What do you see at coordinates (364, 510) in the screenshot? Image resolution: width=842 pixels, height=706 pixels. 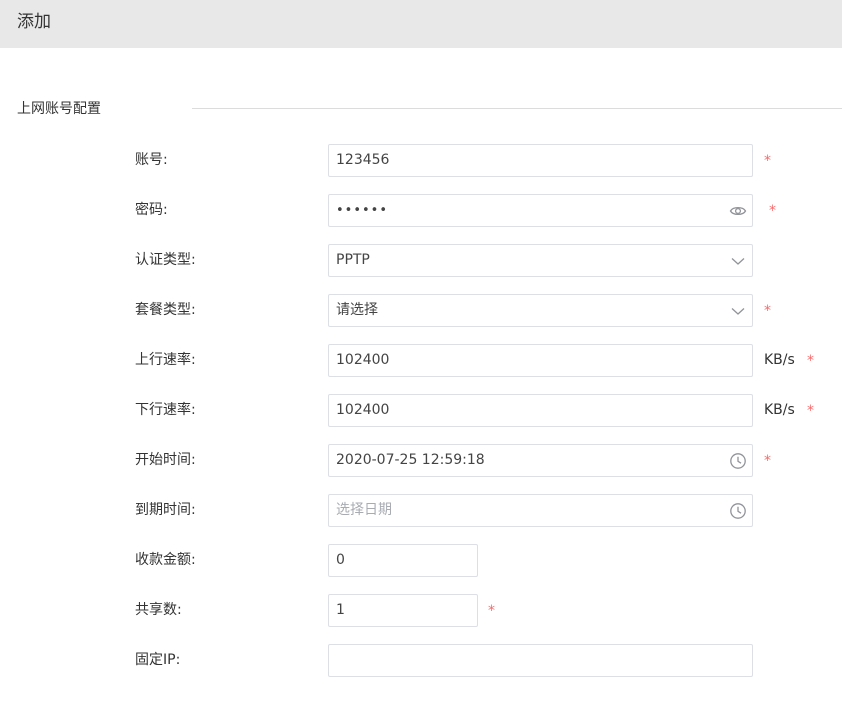 I see `expire-time-placeholder: 选择日期` at bounding box center [364, 510].